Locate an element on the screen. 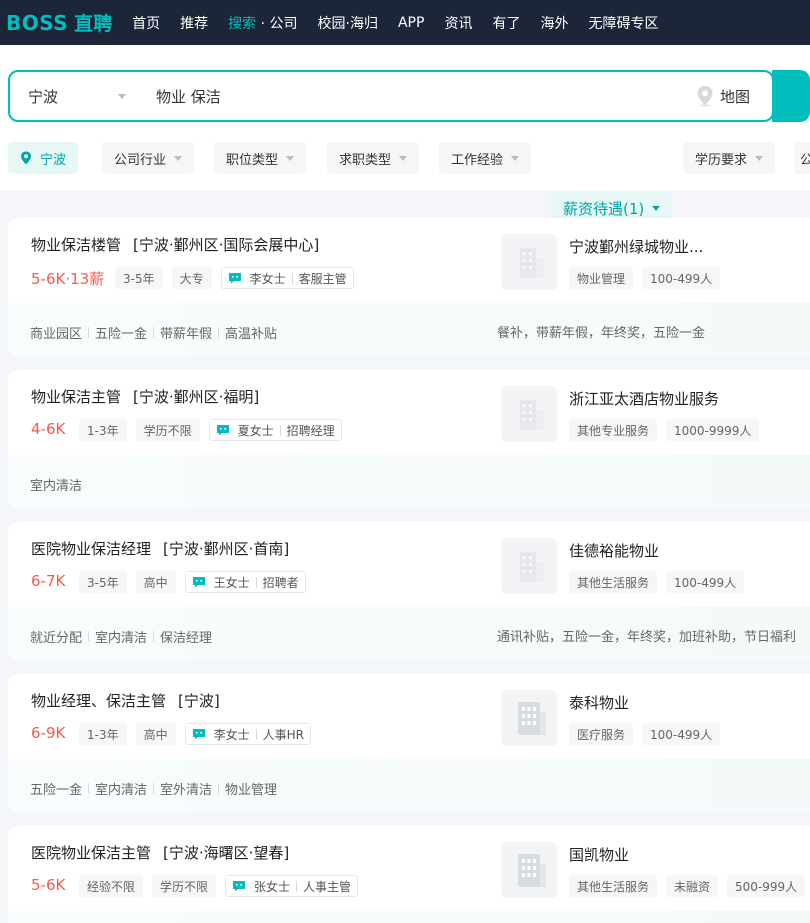 Image resolution: width=810 pixels, height=923 pixels. city-select: 宁波 is located at coordinates (75, 96).